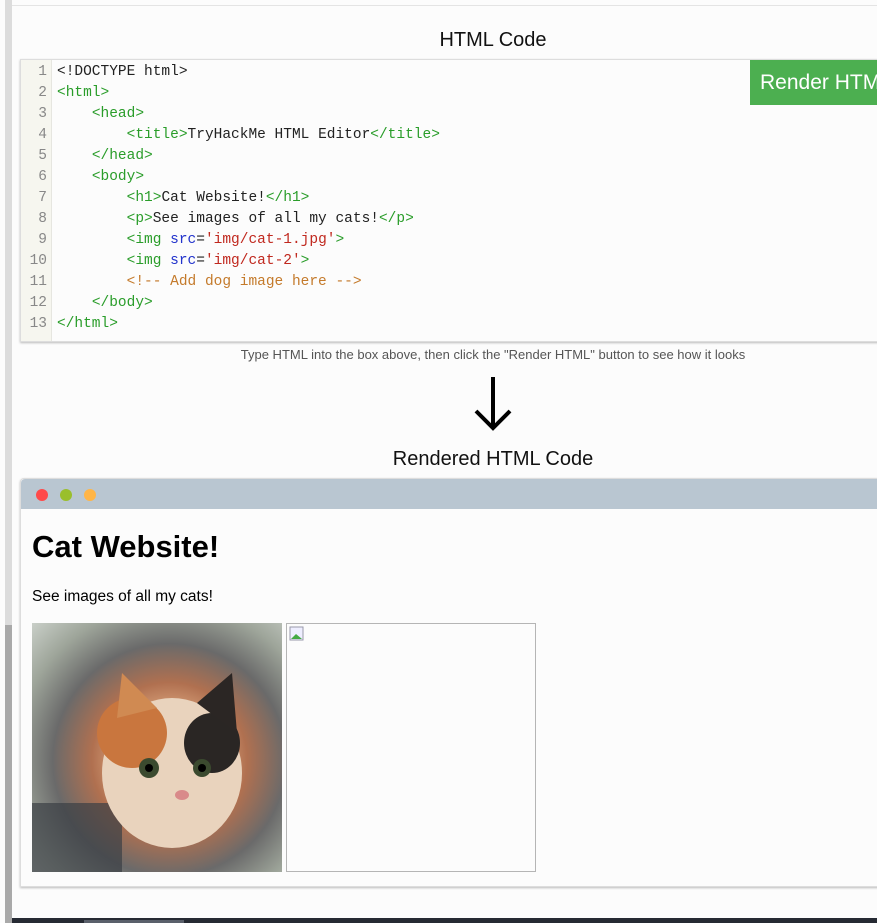  What do you see at coordinates (279, 135) in the screenshot?
I see `code-token: TryHackMe HTML Editor` at bounding box center [279, 135].